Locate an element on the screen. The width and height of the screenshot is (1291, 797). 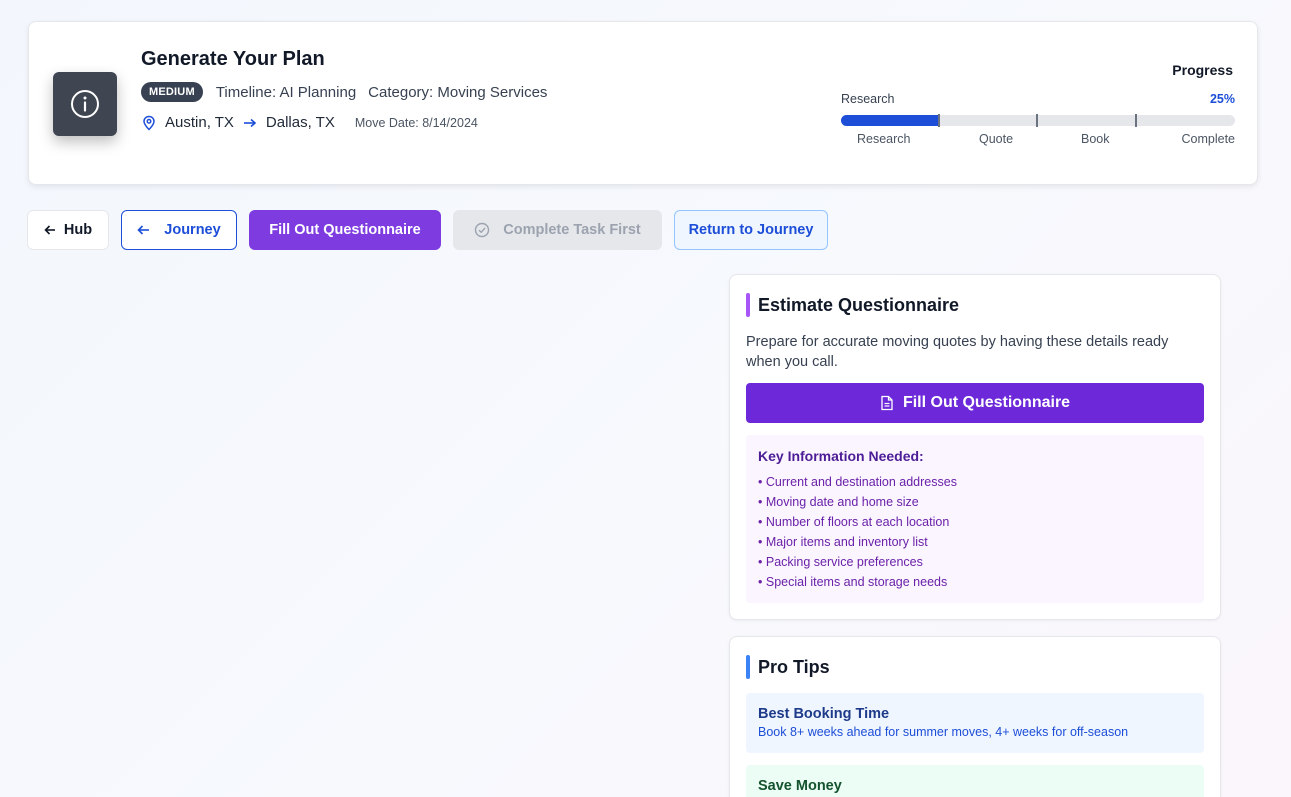
step-complete: Complete is located at coordinates (1208, 139).